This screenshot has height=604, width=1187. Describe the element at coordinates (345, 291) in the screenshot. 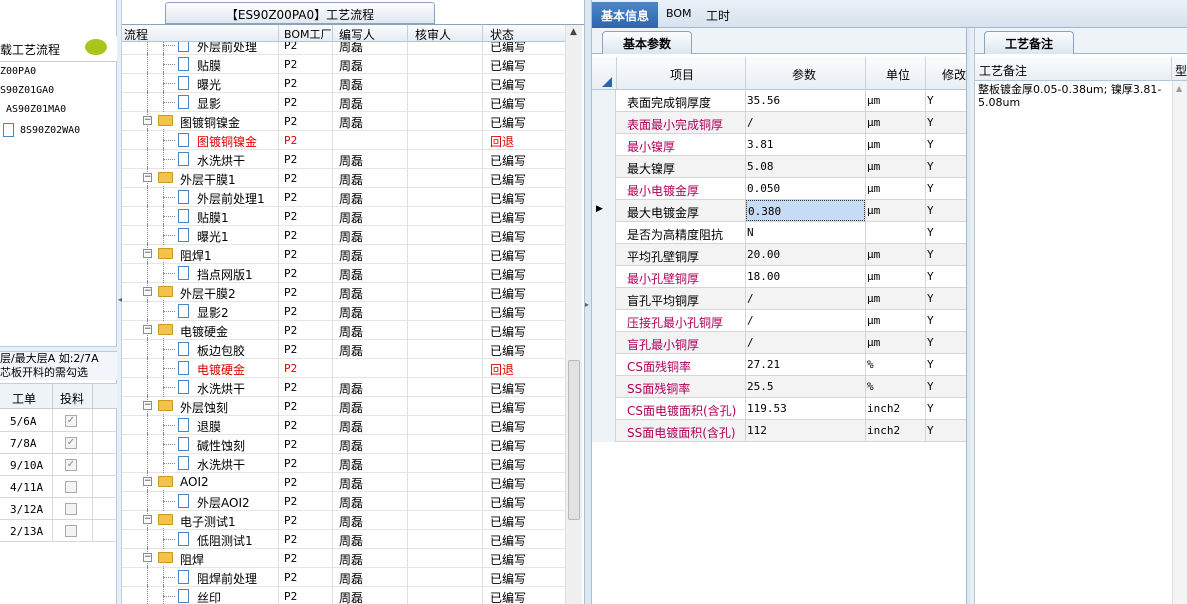

I see `tree-row: − 外层干膜2 P2 周磊 已编写` at that location.